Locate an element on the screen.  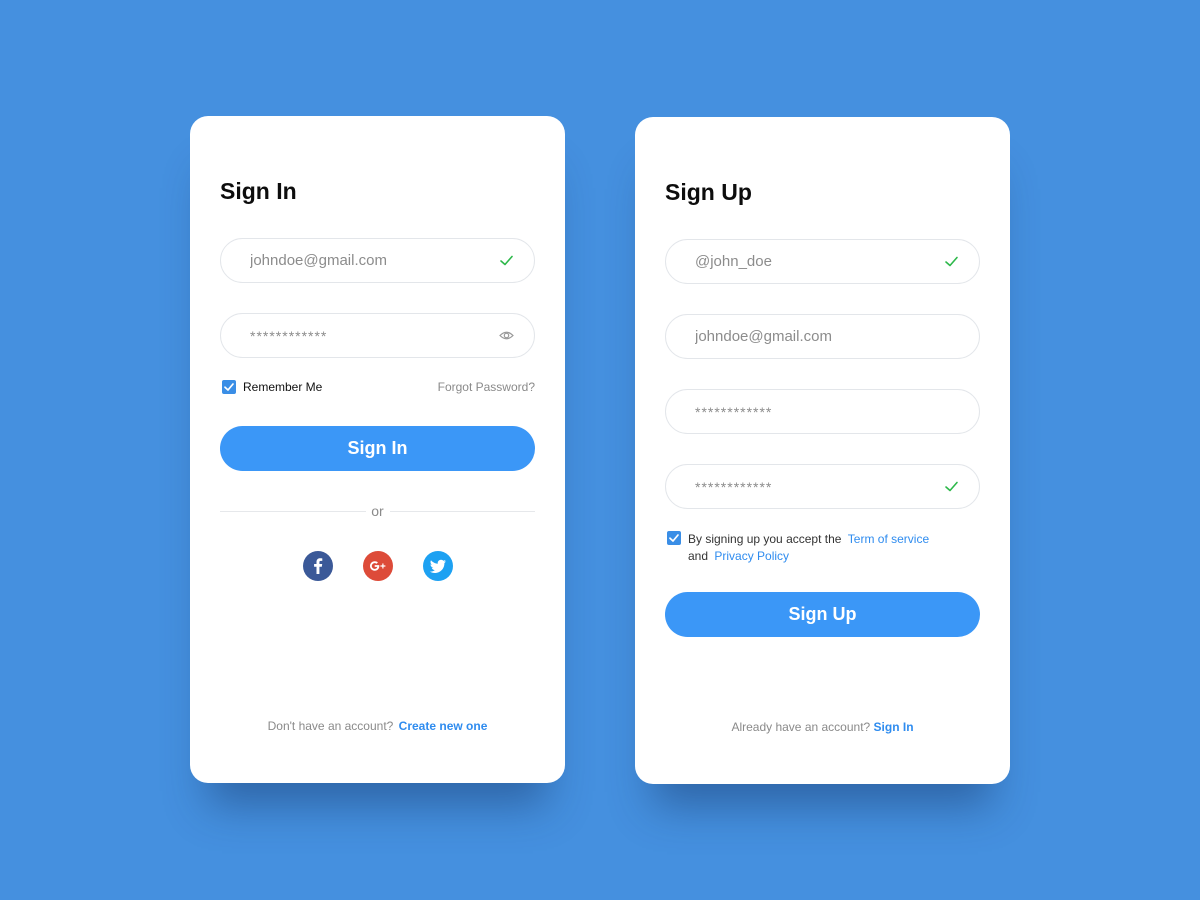
confirm-password-input is located at coordinates (815, 486).